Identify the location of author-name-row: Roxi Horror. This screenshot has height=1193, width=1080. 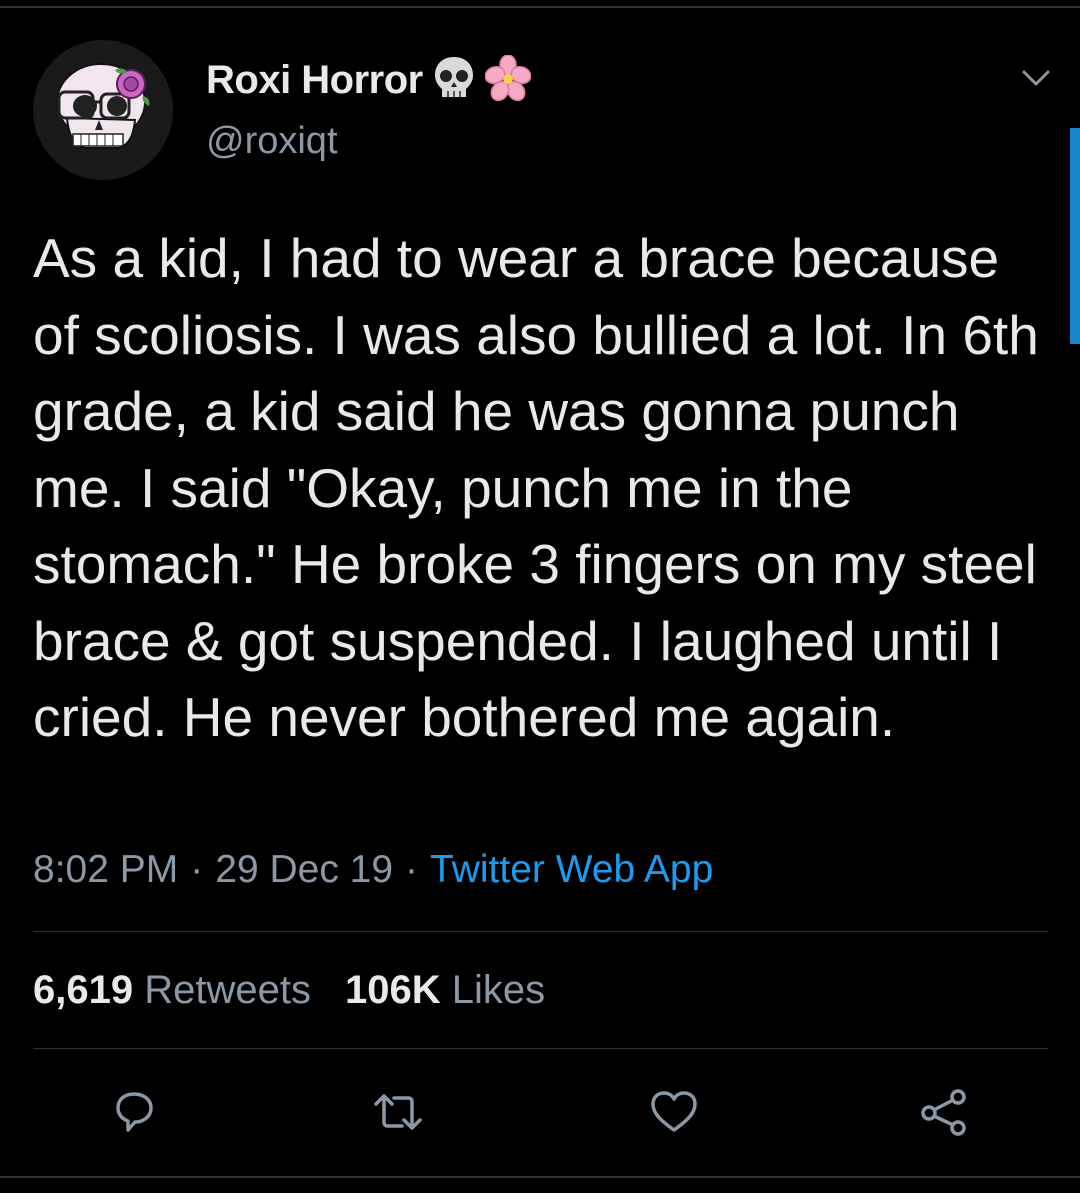
(369, 80).